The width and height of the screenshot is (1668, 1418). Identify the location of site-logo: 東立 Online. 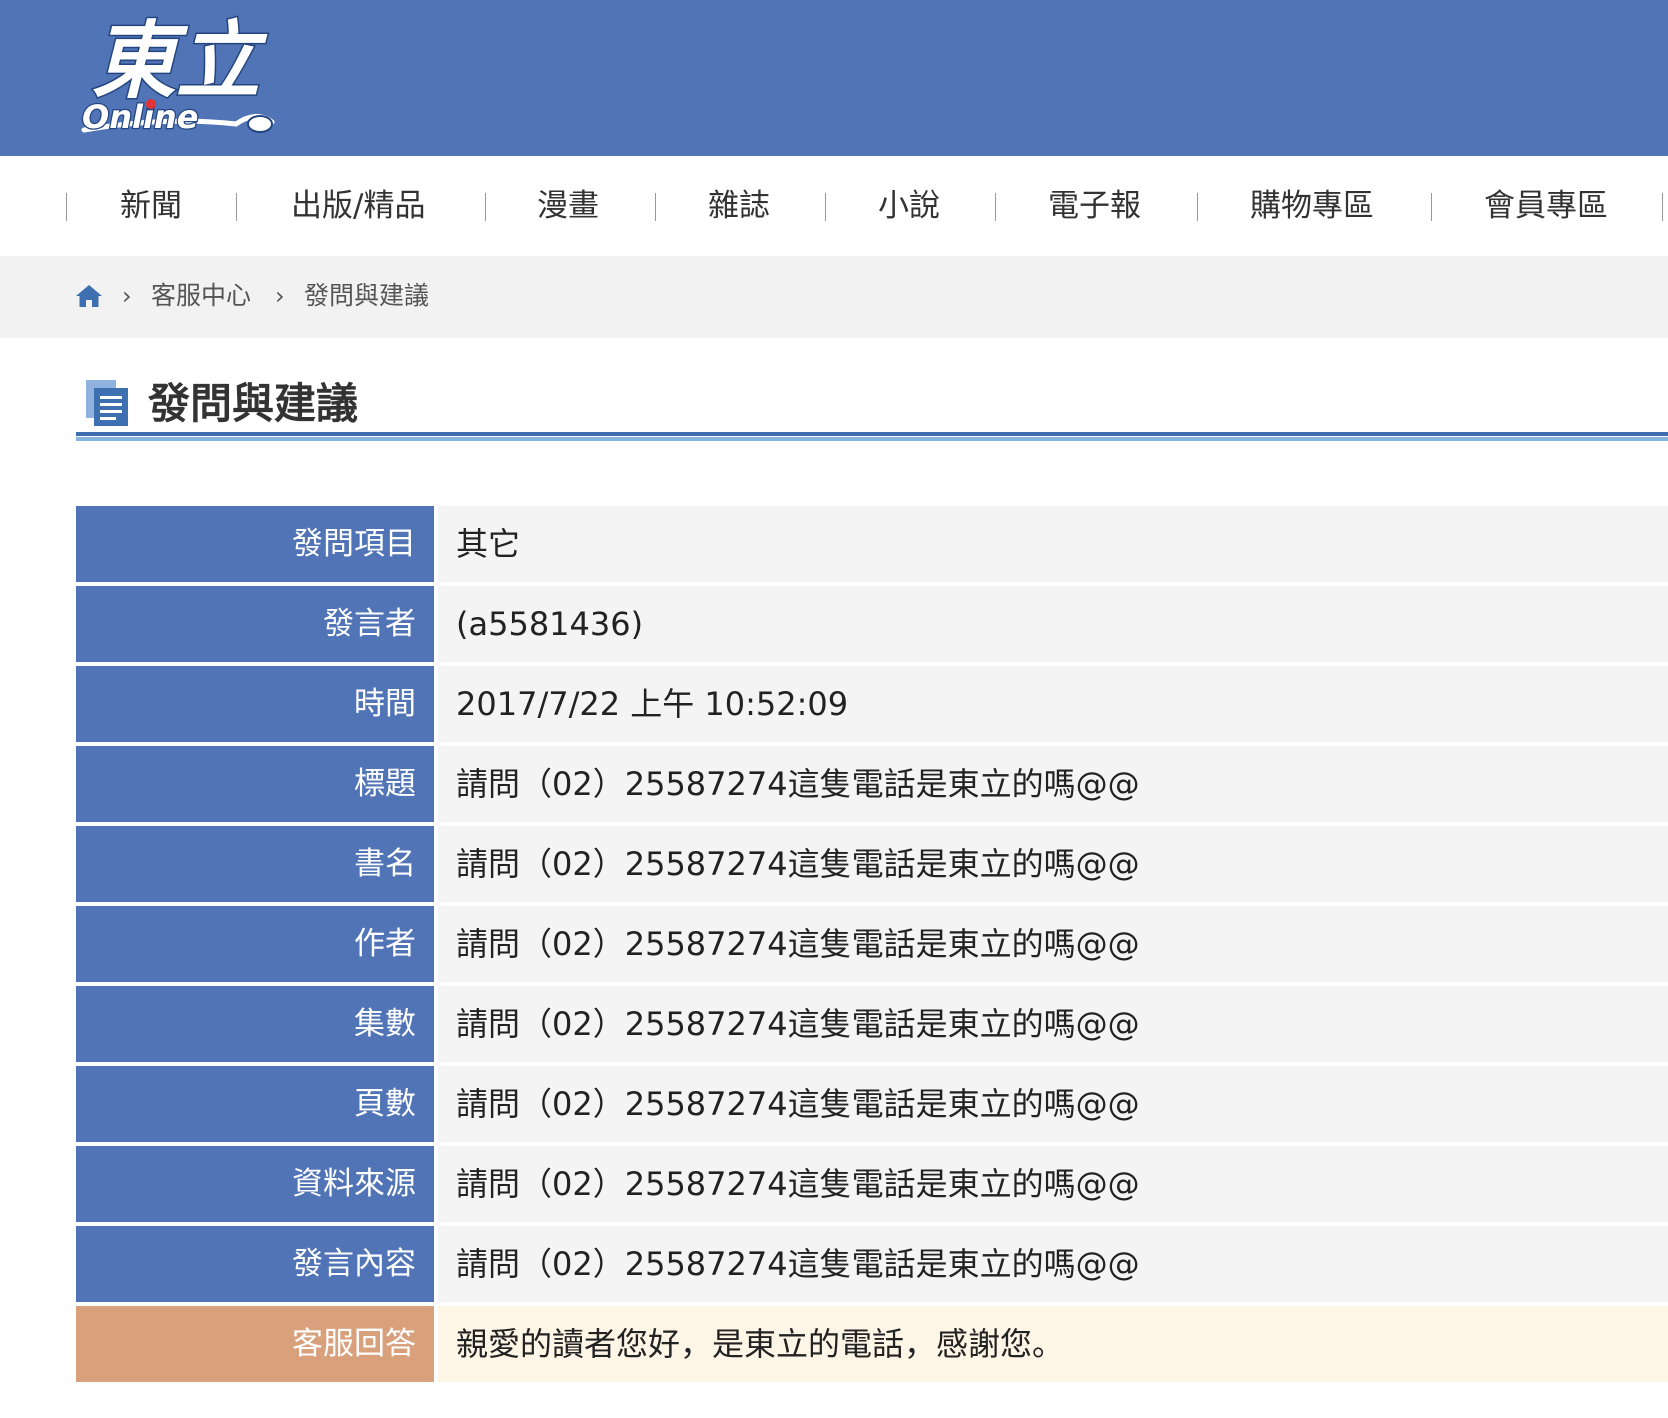
(181, 80).